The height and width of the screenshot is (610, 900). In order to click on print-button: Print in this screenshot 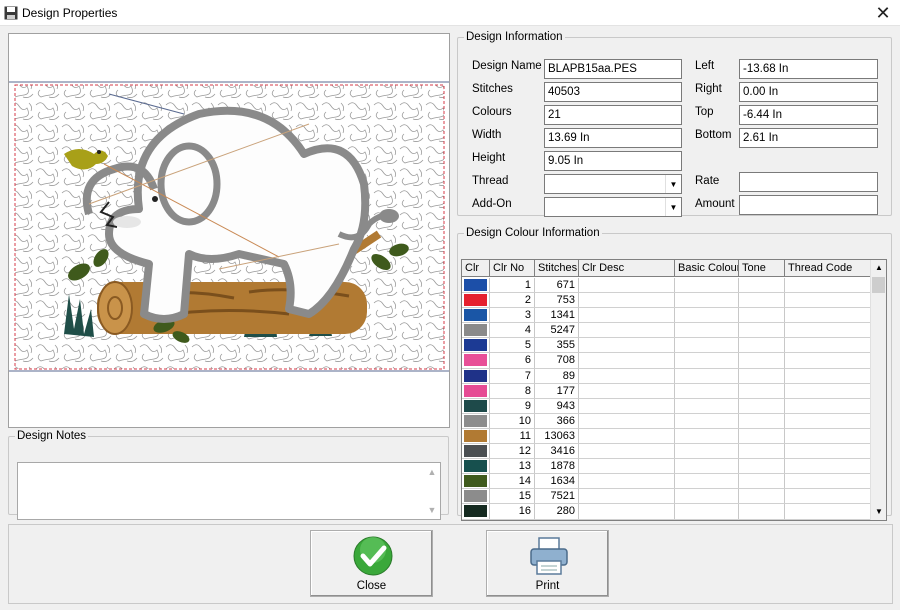, I will do `click(547, 563)`.